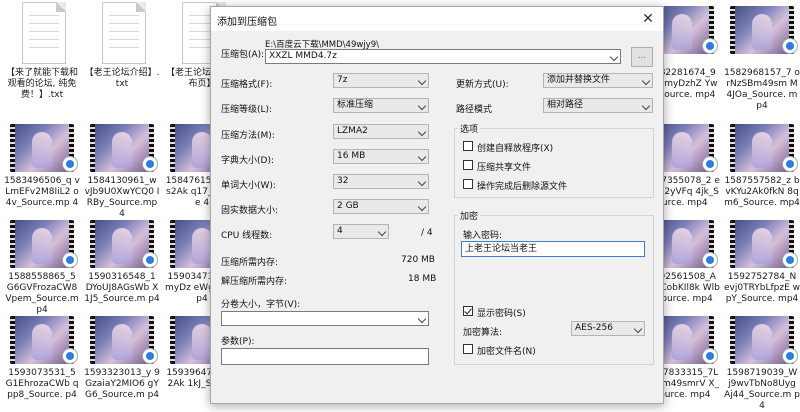 This screenshot has height=412, width=800. What do you see at coordinates (238, 342) in the screenshot?
I see `params-label: 参数(P):` at bounding box center [238, 342].